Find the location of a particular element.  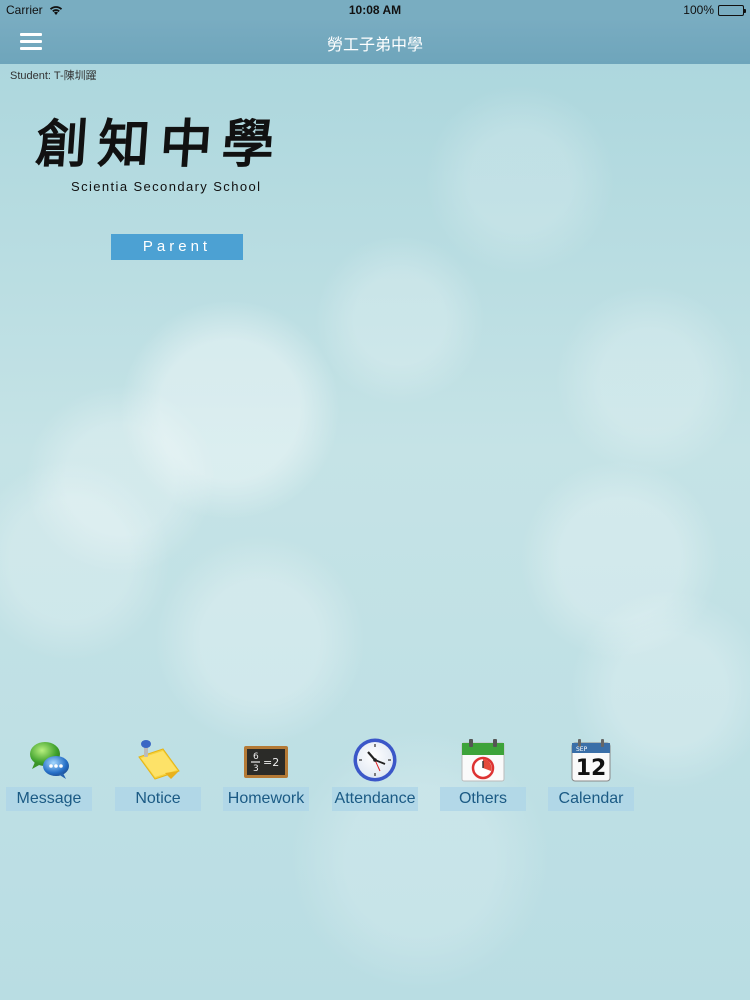

school-logo: 創知中學 Scientia Secondary School is located at coordinates (174, 154).